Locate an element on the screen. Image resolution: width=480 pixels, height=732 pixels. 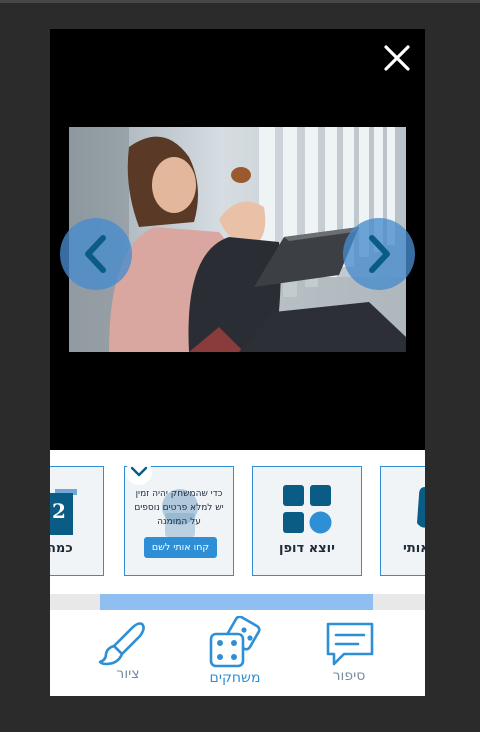
previous-photo-button is located at coordinates (96, 254).